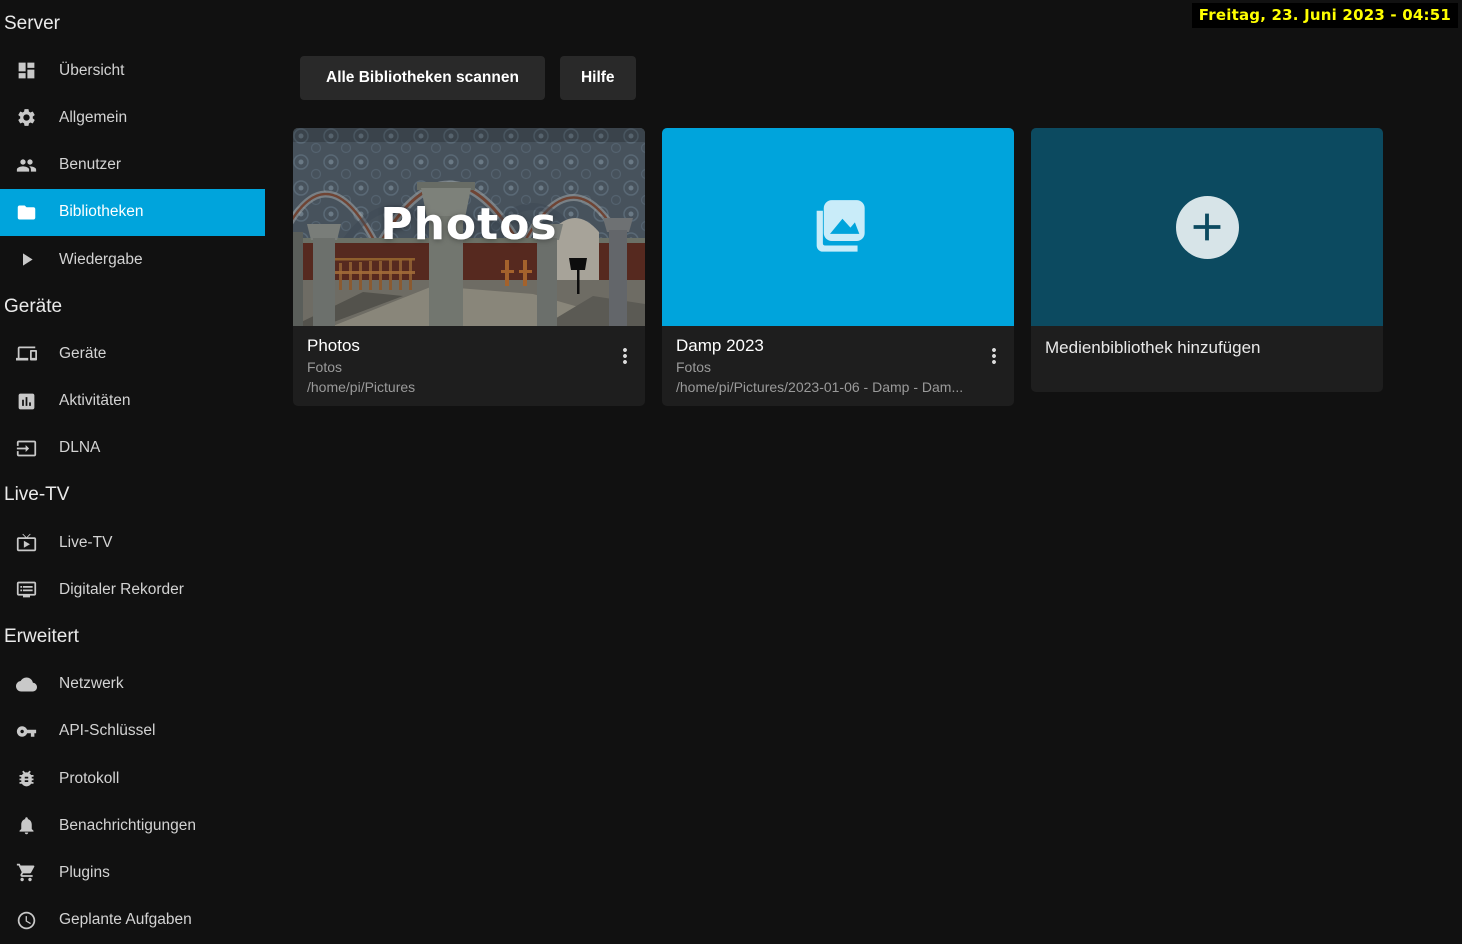 The width and height of the screenshot is (1462, 944). Describe the element at coordinates (1324, 15) in the screenshot. I see `datetime-overlay: Freitag, 23. Juni 2023 - 04:51` at that location.